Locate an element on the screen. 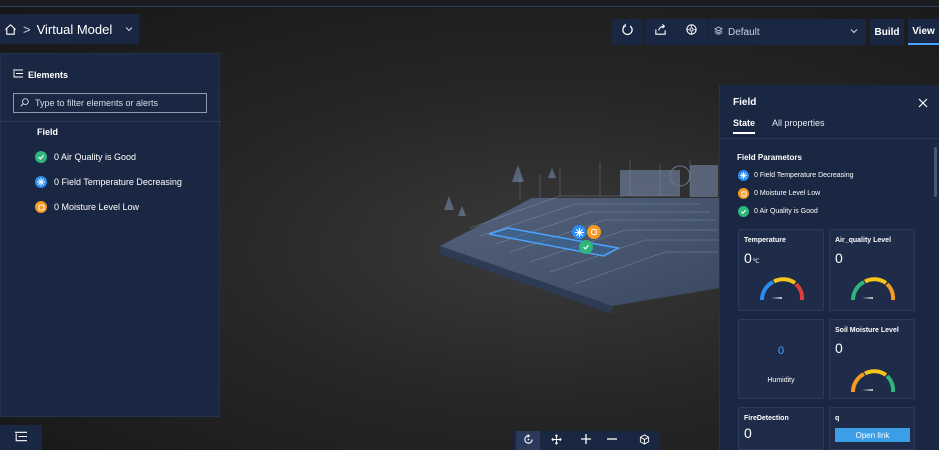 The width and height of the screenshot is (939, 450). layers-icon is located at coordinates (718, 32).